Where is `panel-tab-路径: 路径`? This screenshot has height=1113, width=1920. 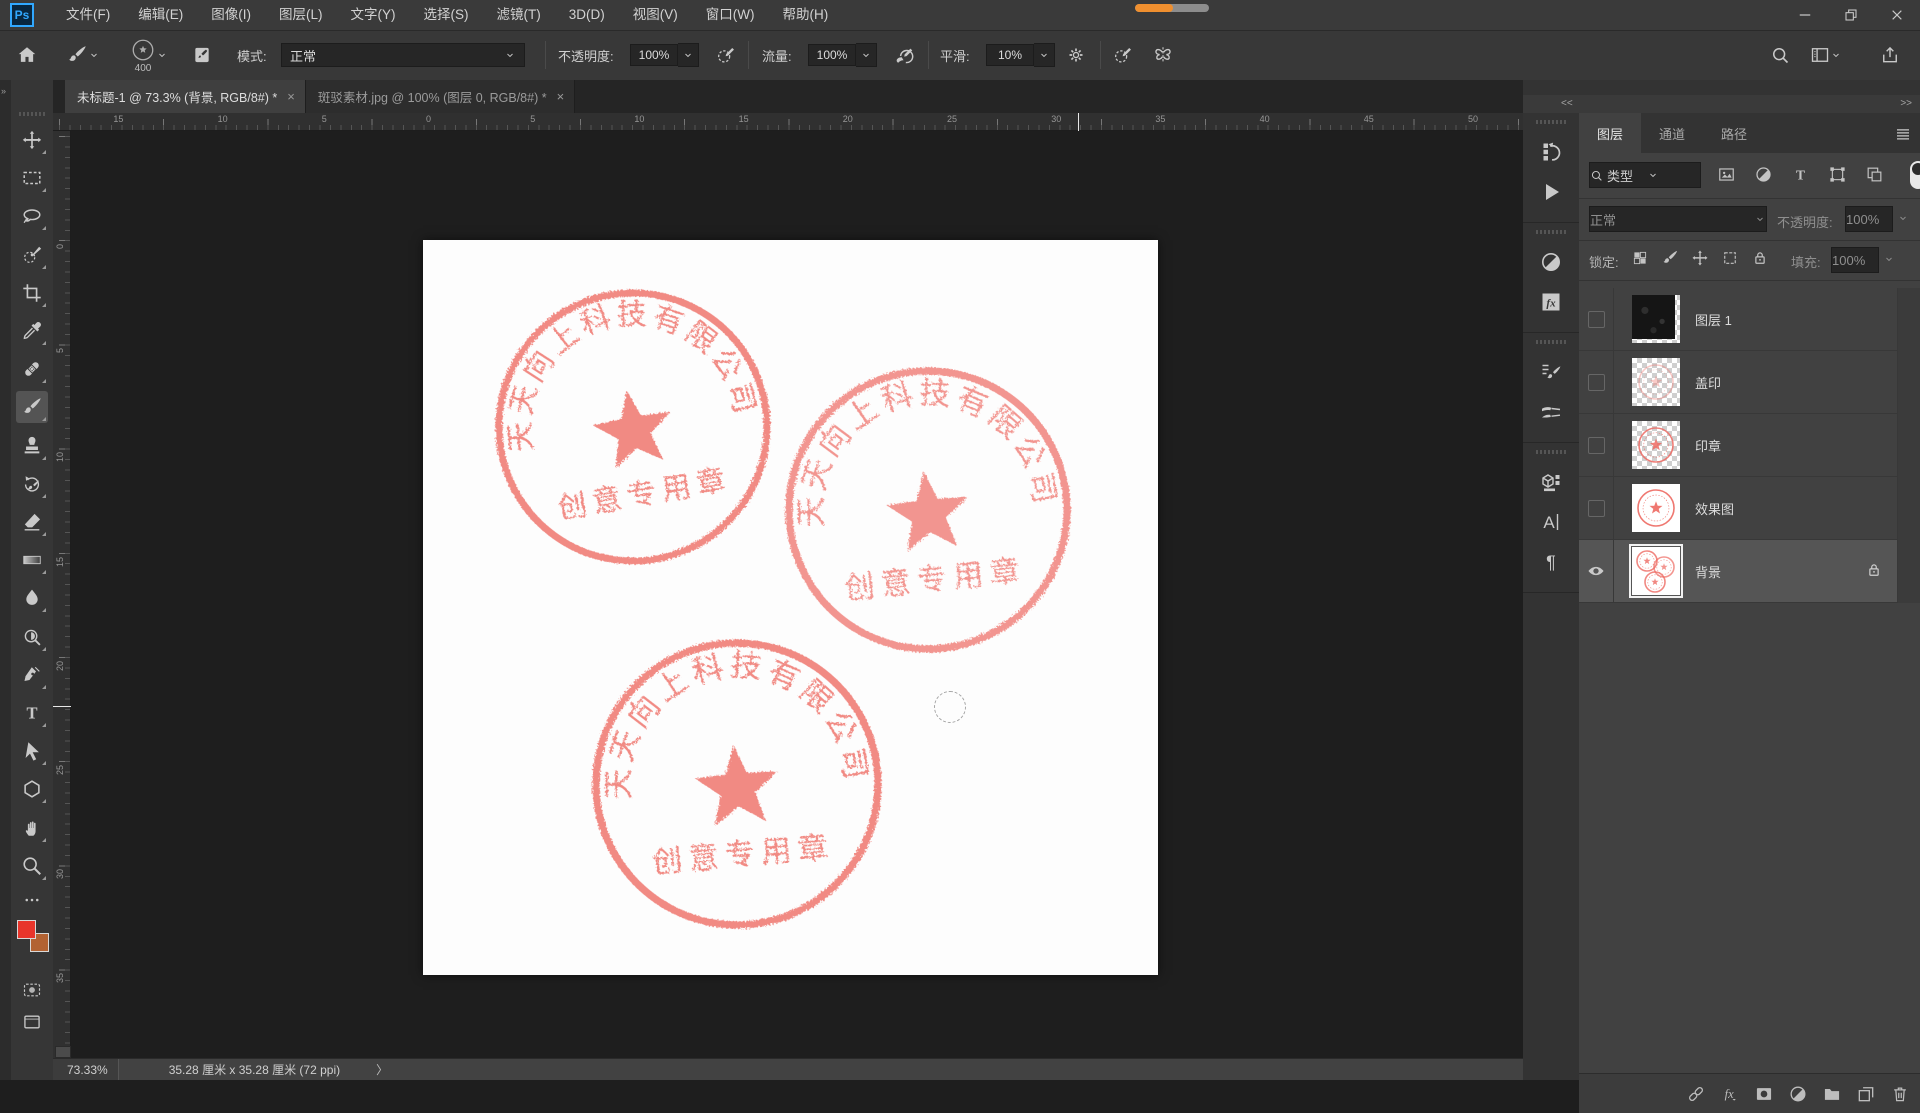 panel-tab-路径: 路径 is located at coordinates (1734, 133).